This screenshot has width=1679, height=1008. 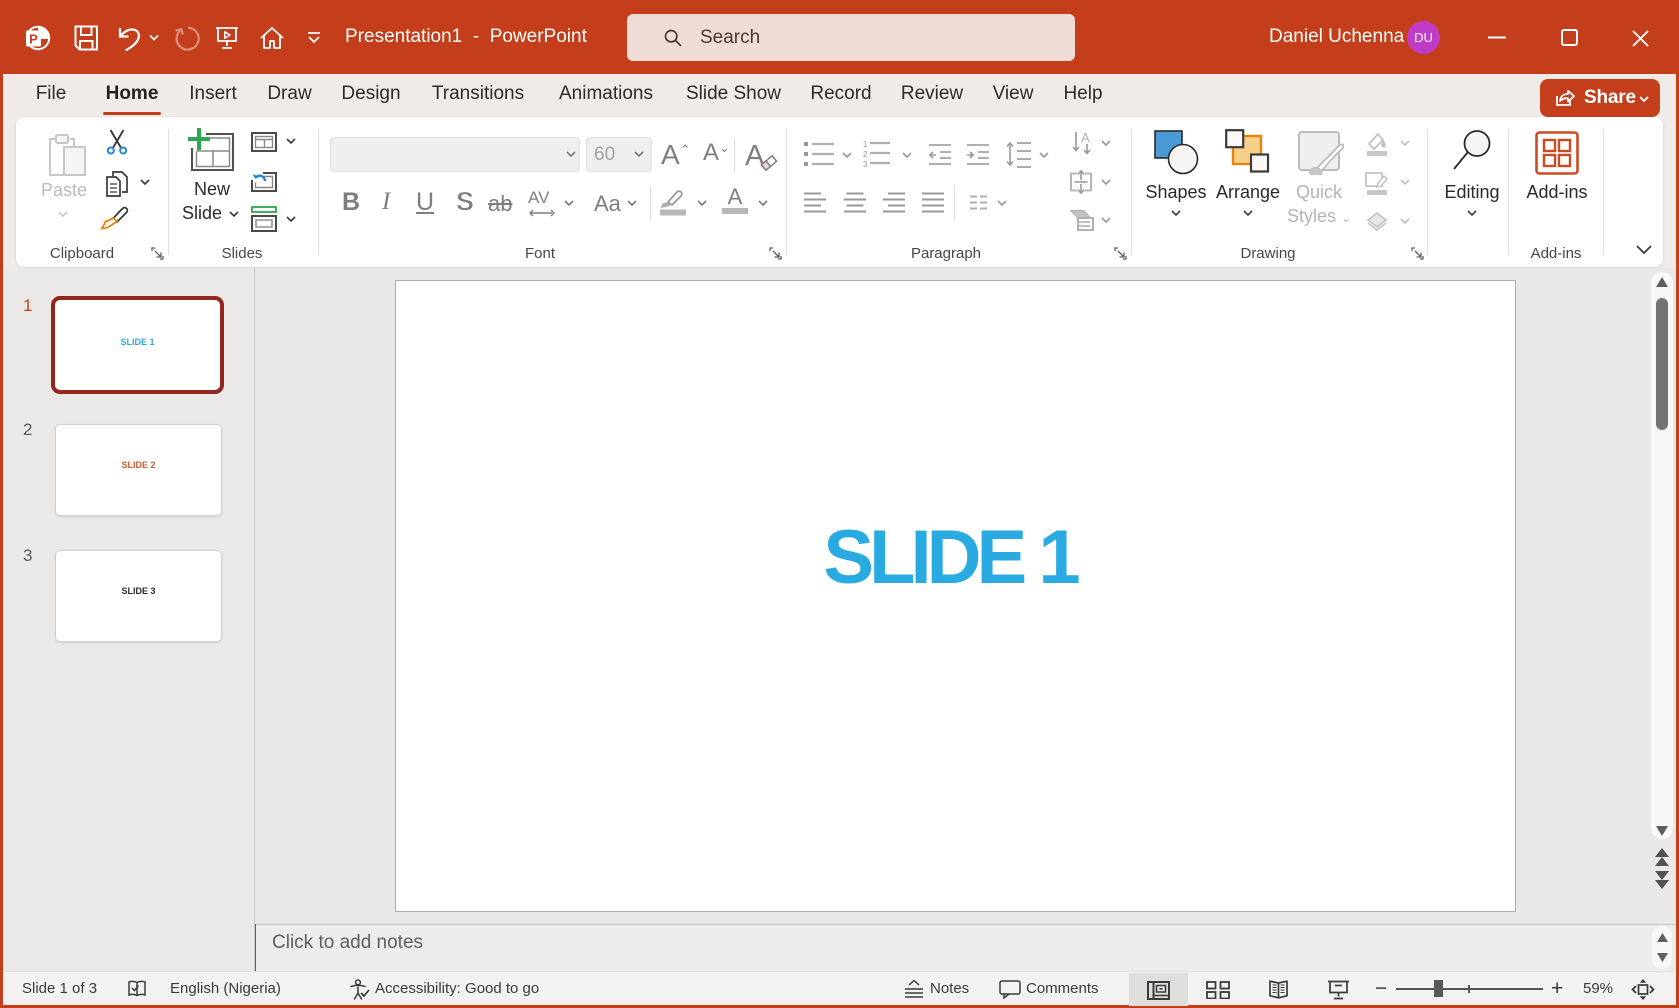 I want to click on svg-text: P, so click(x=33, y=39).